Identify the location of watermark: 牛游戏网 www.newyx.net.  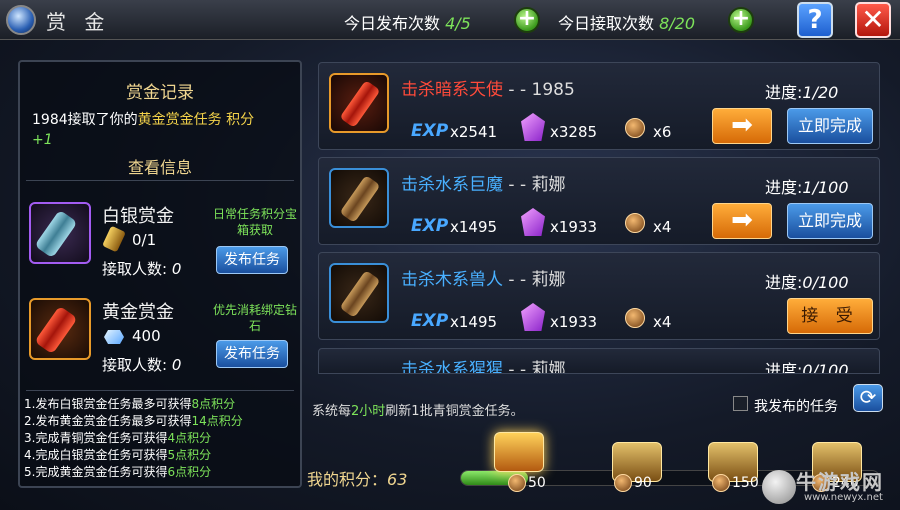
(830, 488).